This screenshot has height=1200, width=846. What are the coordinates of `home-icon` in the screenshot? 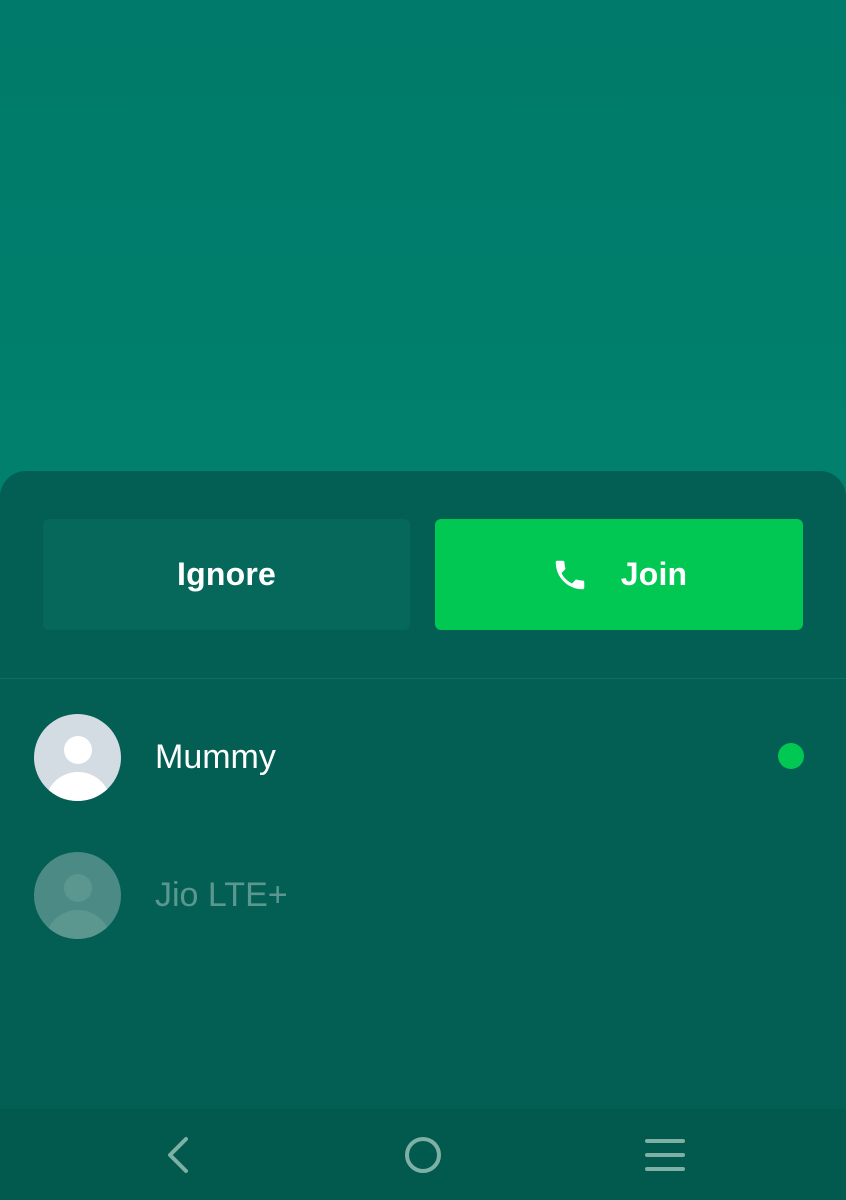 It's located at (423, 1155).